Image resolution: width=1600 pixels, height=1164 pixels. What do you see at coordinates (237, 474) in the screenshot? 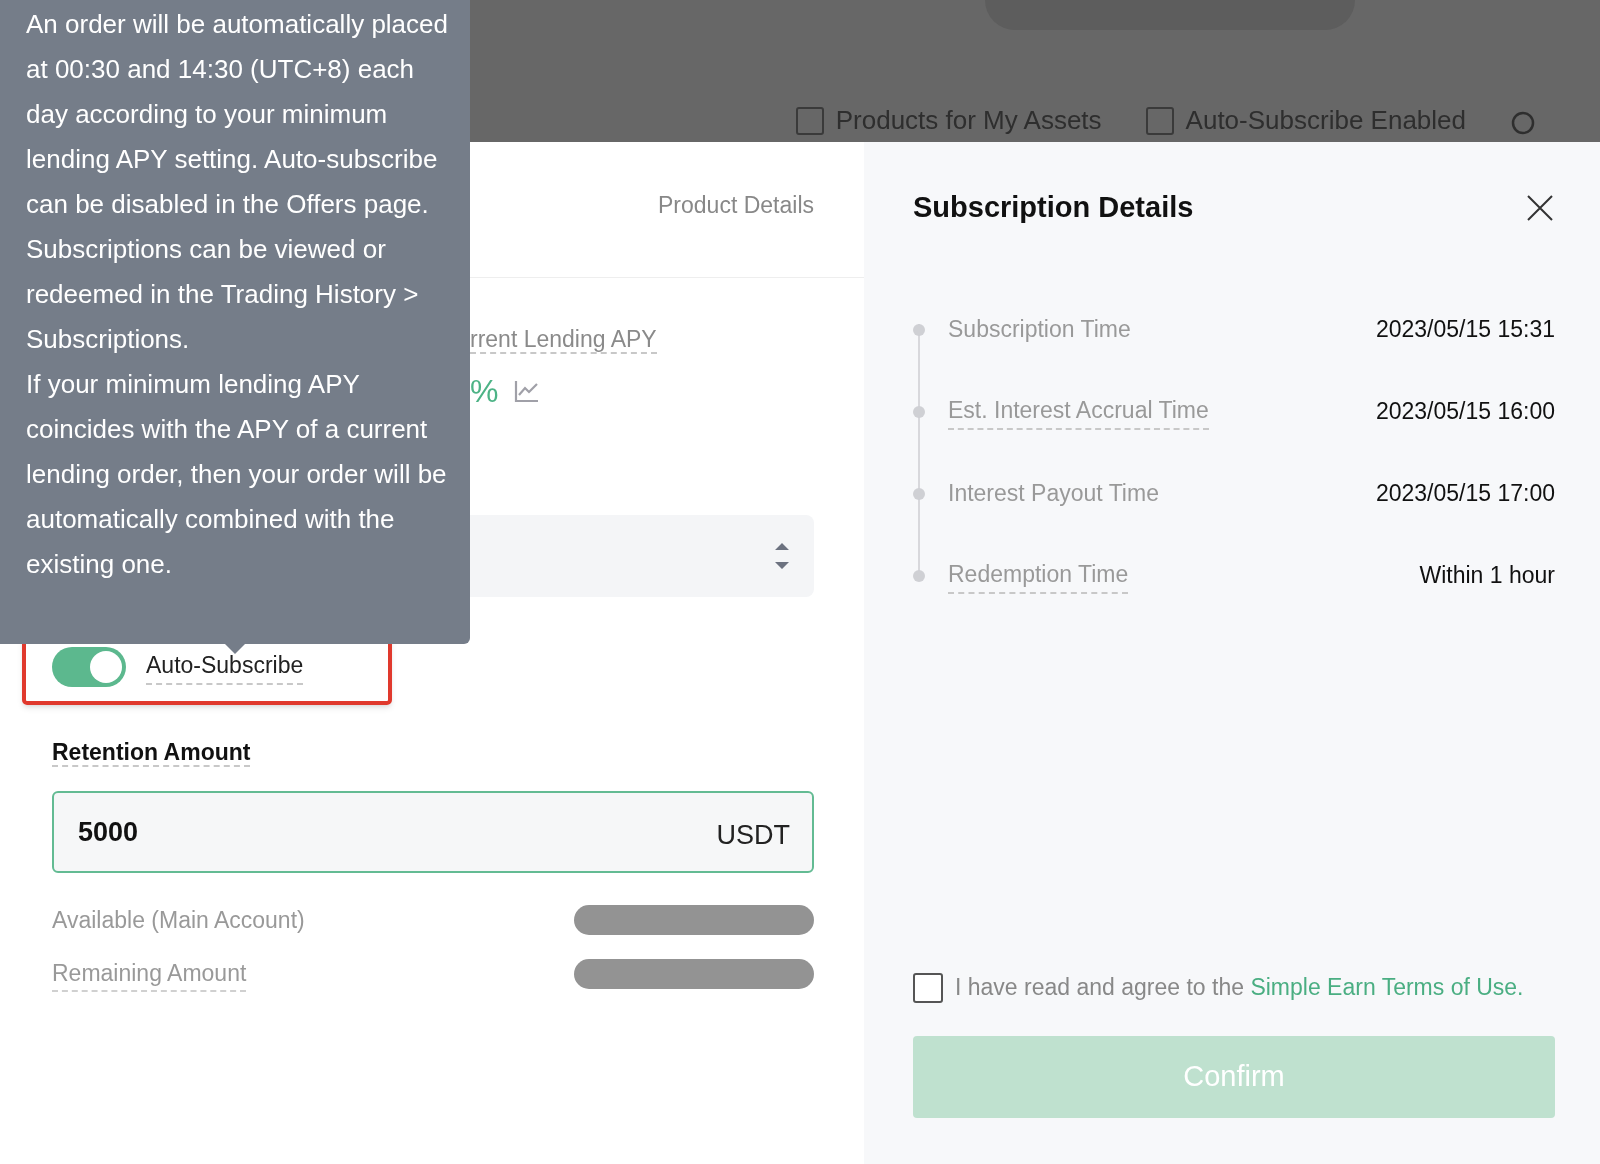
I see `tooltip-text: If your minimum lending APY coincides with the APY of a current lending order, then your order will be automatically combined with the existing one.` at bounding box center [237, 474].